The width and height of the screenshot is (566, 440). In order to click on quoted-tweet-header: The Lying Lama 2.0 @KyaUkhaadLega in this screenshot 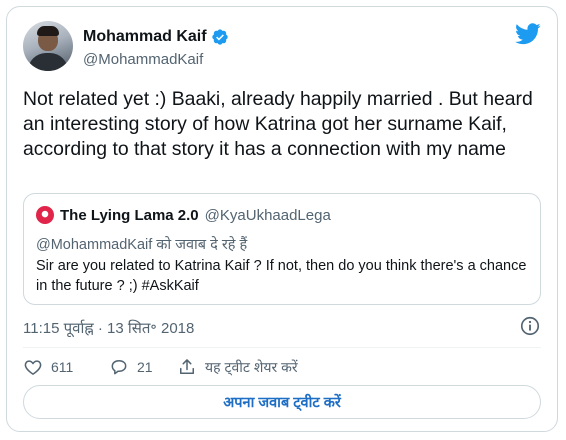, I will do `click(183, 215)`.